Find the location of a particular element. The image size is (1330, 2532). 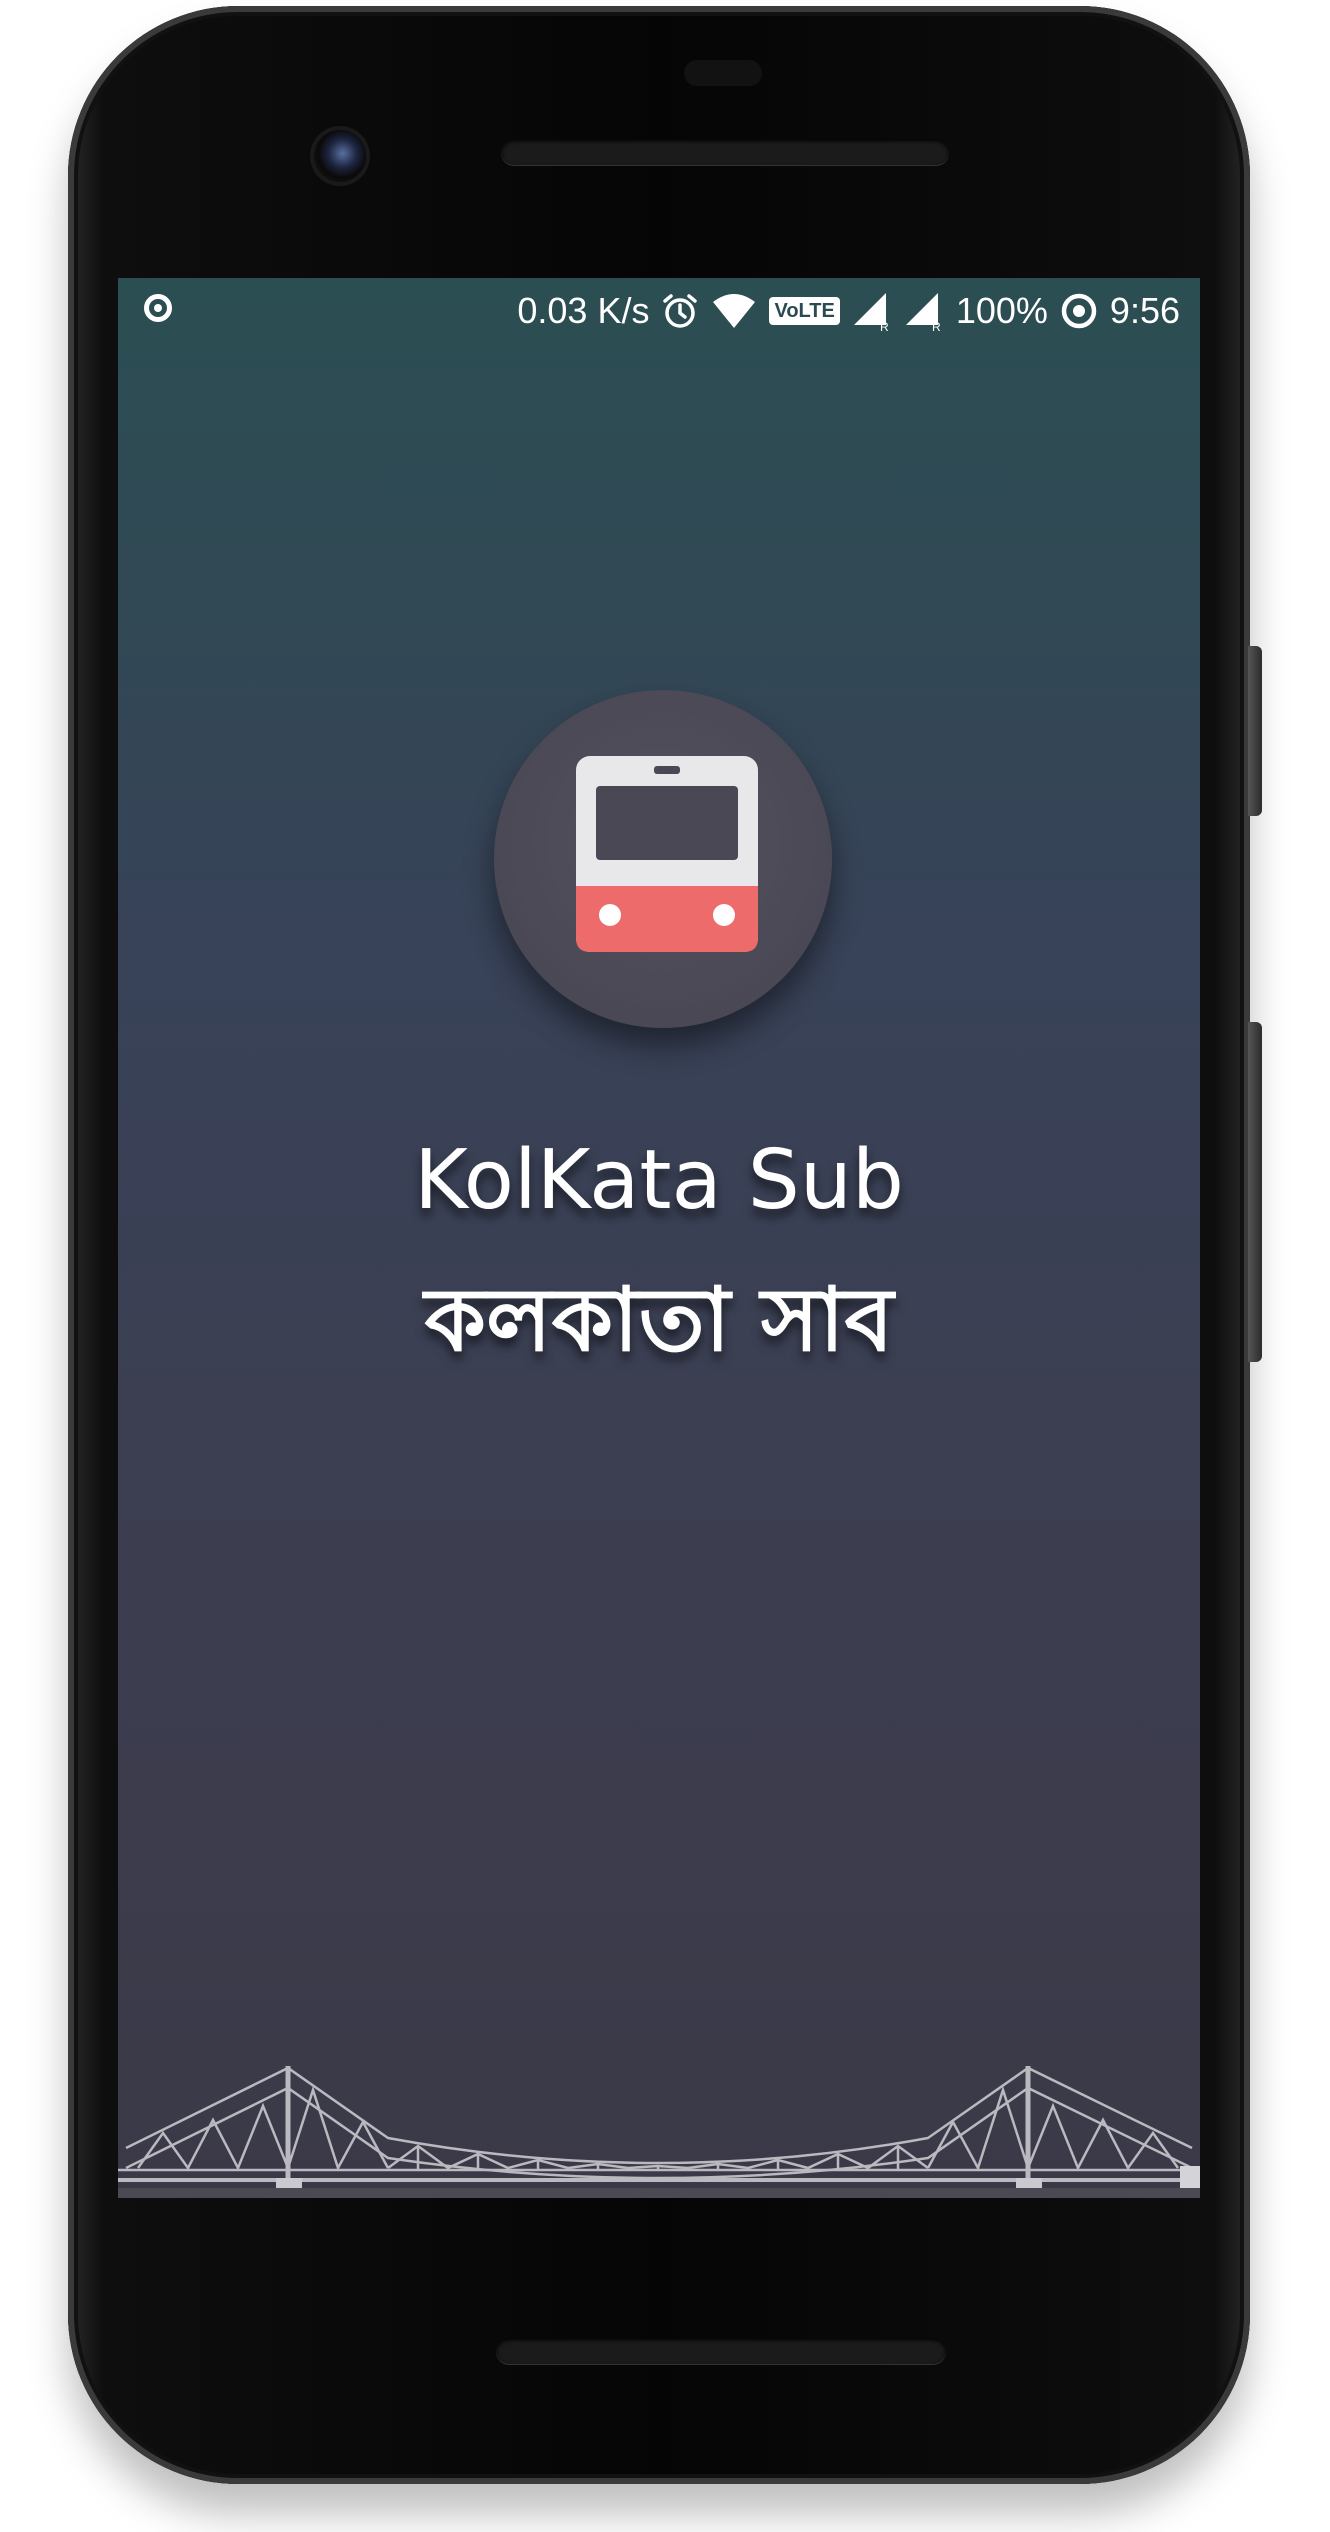

status-bar: 0.03 K/s VoLTE R R 100% 9:56 is located at coordinates (659, 311).